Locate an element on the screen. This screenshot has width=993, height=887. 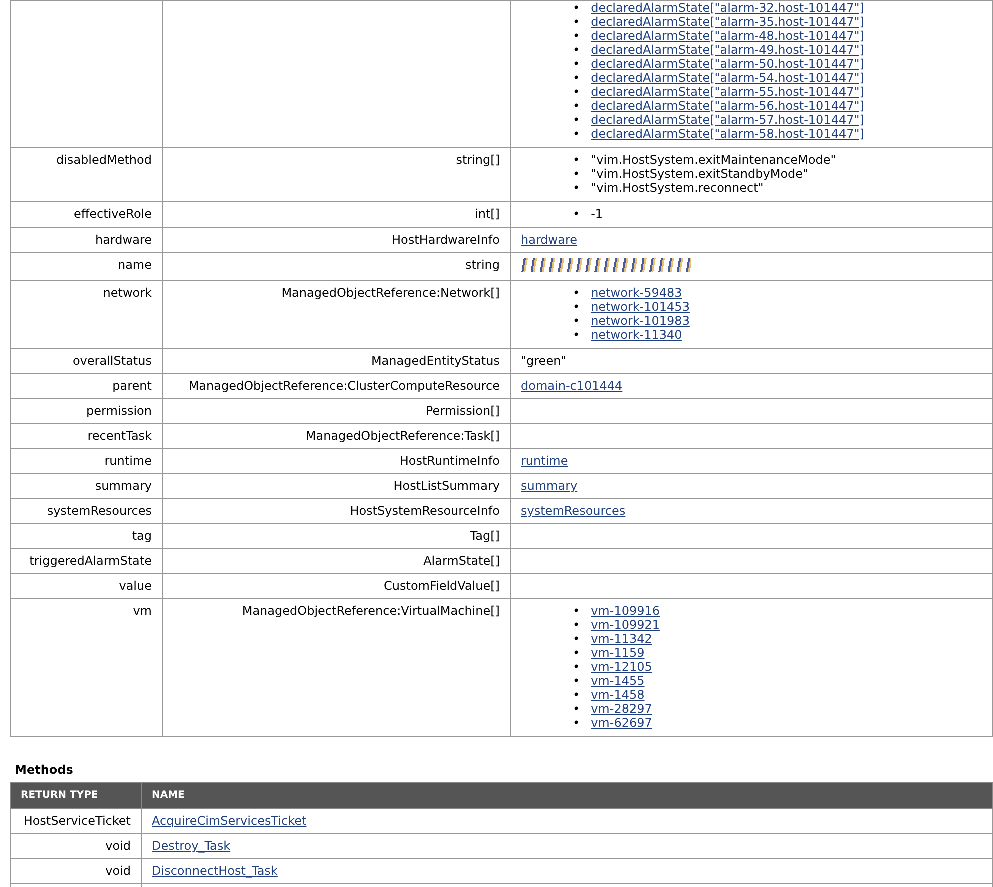
value-text: "vim.HostSystem.exitStandbyMode" is located at coordinates (700, 174).